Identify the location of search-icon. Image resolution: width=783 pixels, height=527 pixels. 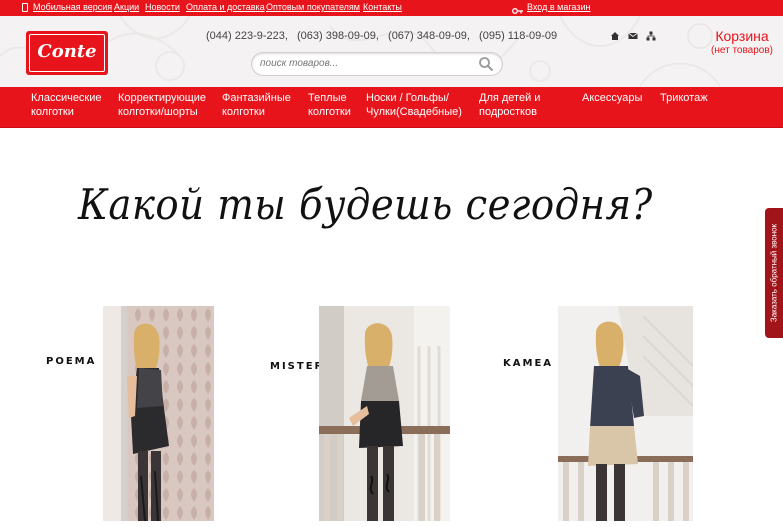
(486, 64).